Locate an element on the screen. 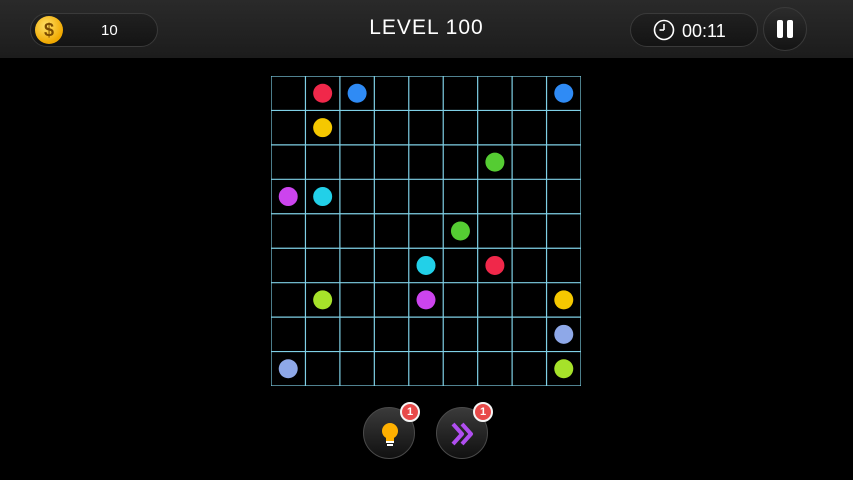 This screenshot has height=480, width=853. lightbulb-icon is located at coordinates (390, 434).